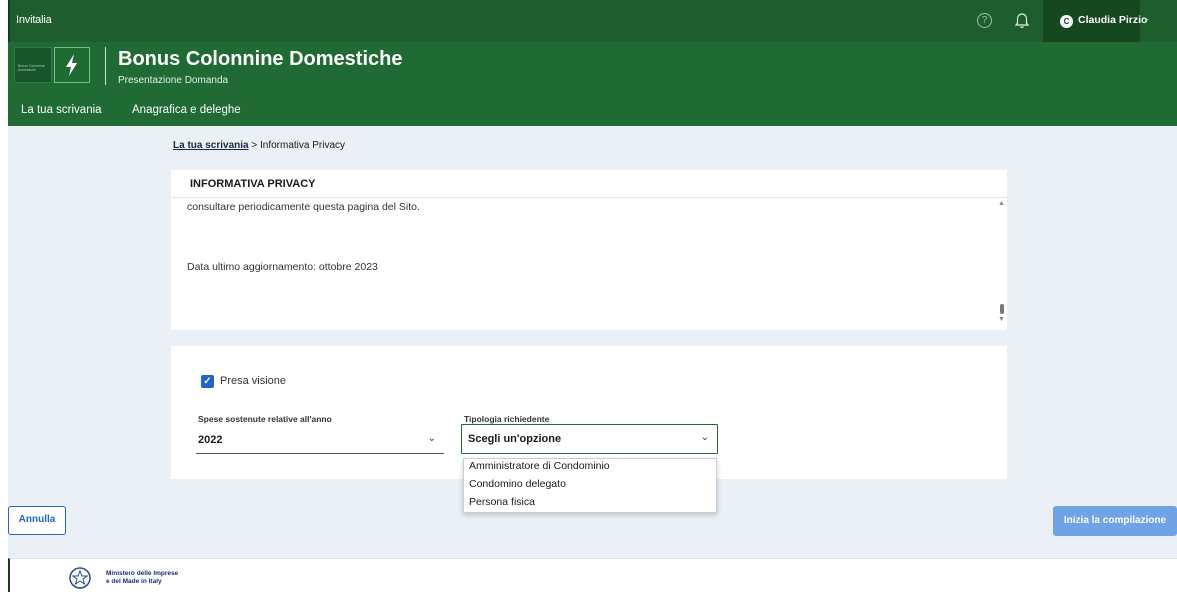 This screenshot has height=592, width=1177. Describe the element at coordinates (282, 267) in the screenshot. I see `privacy-last-updated: Data ultimo aggiornamento: ottobre 2023` at that location.